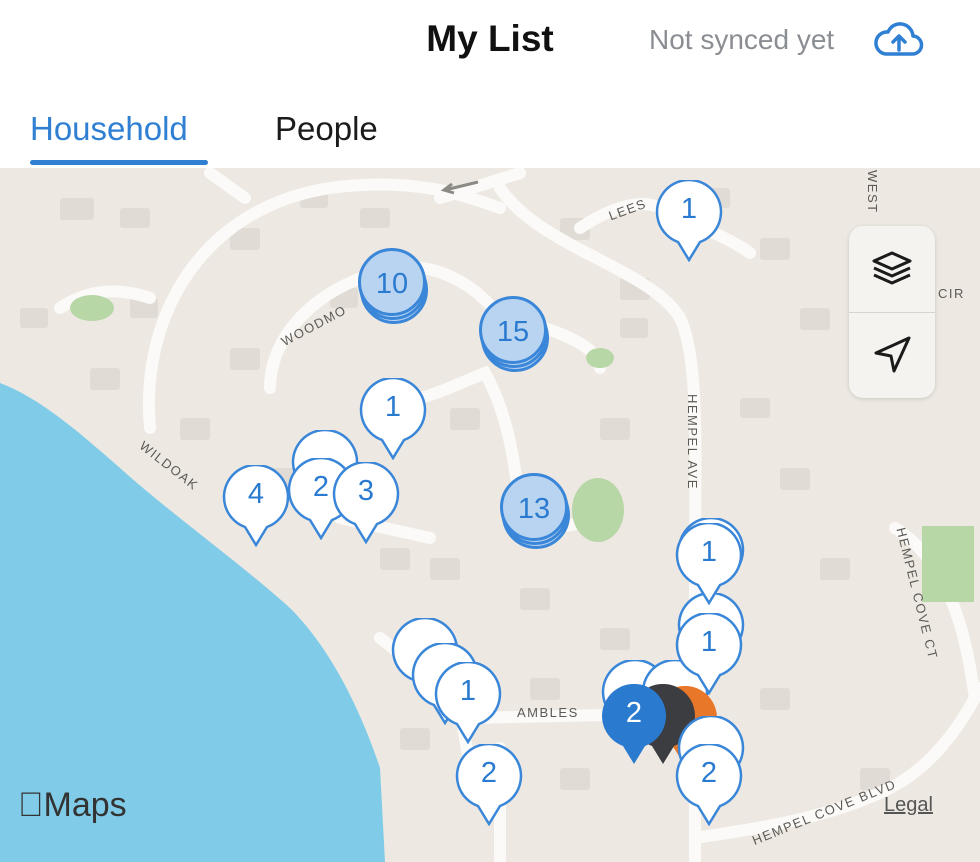 The height and width of the screenshot is (862, 980). What do you see at coordinates (366, 503) in the screenshot?
I see `map-pin: 3` at bounding box center [366, 503].